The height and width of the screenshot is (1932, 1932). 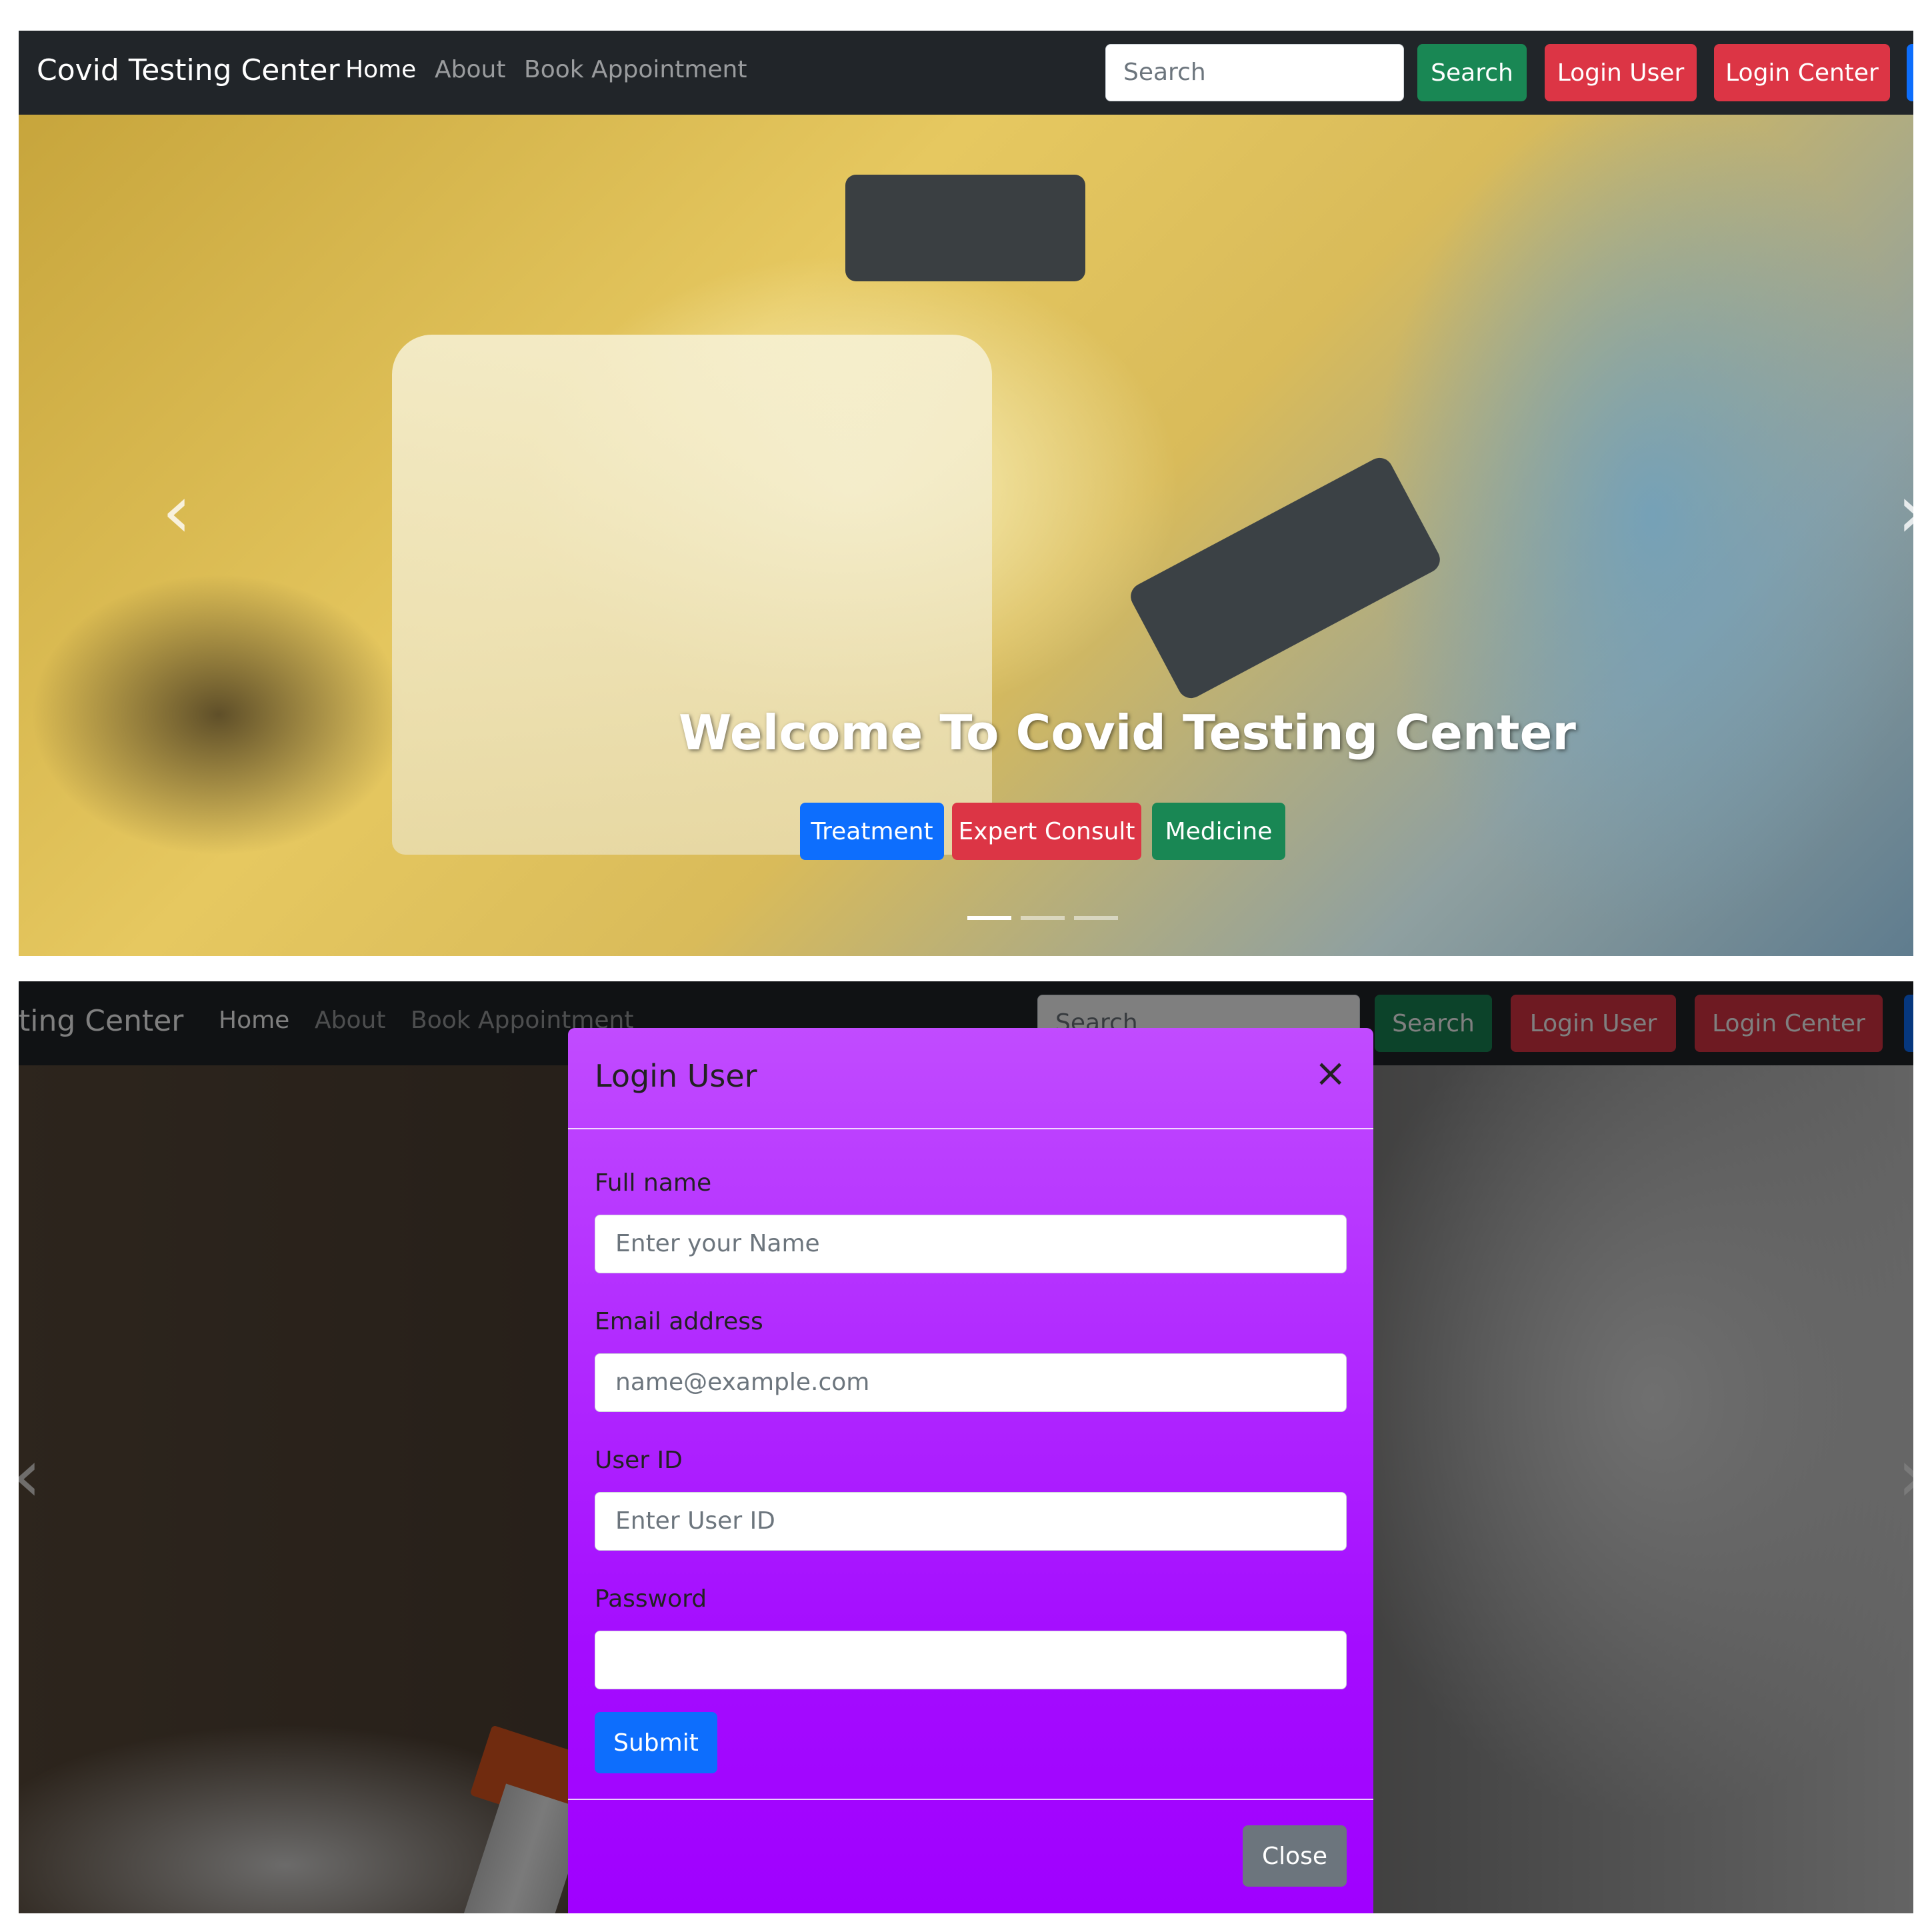 I want to click on email-input: name@example.com, so click(x=971, y=1382).